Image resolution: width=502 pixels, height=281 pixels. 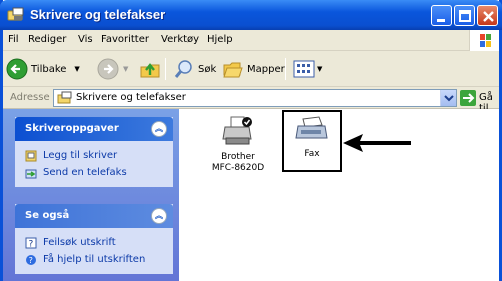 I want to click on troubleshoot-label: Feilsøk utskrift, so click(x=79, y=242).